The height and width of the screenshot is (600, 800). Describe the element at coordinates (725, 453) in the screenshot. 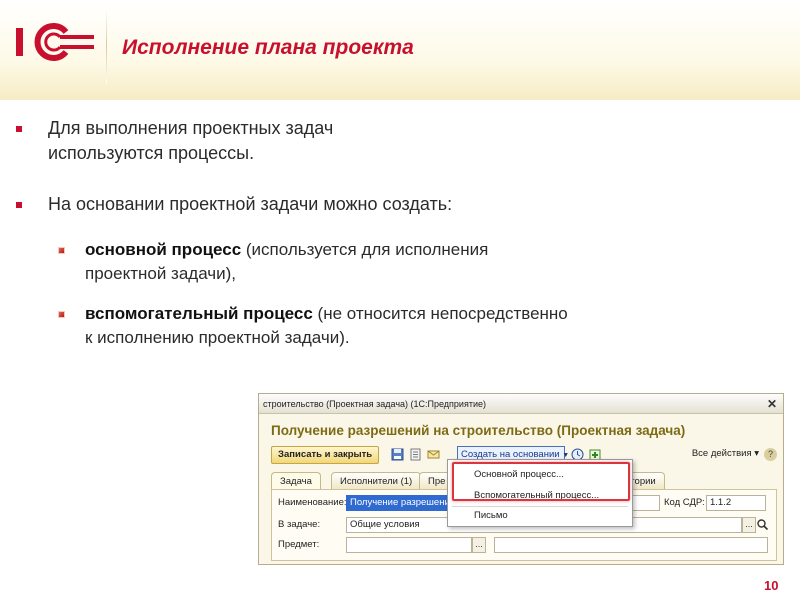

I see `all-actions-menu: Все действия ▾` at that location.